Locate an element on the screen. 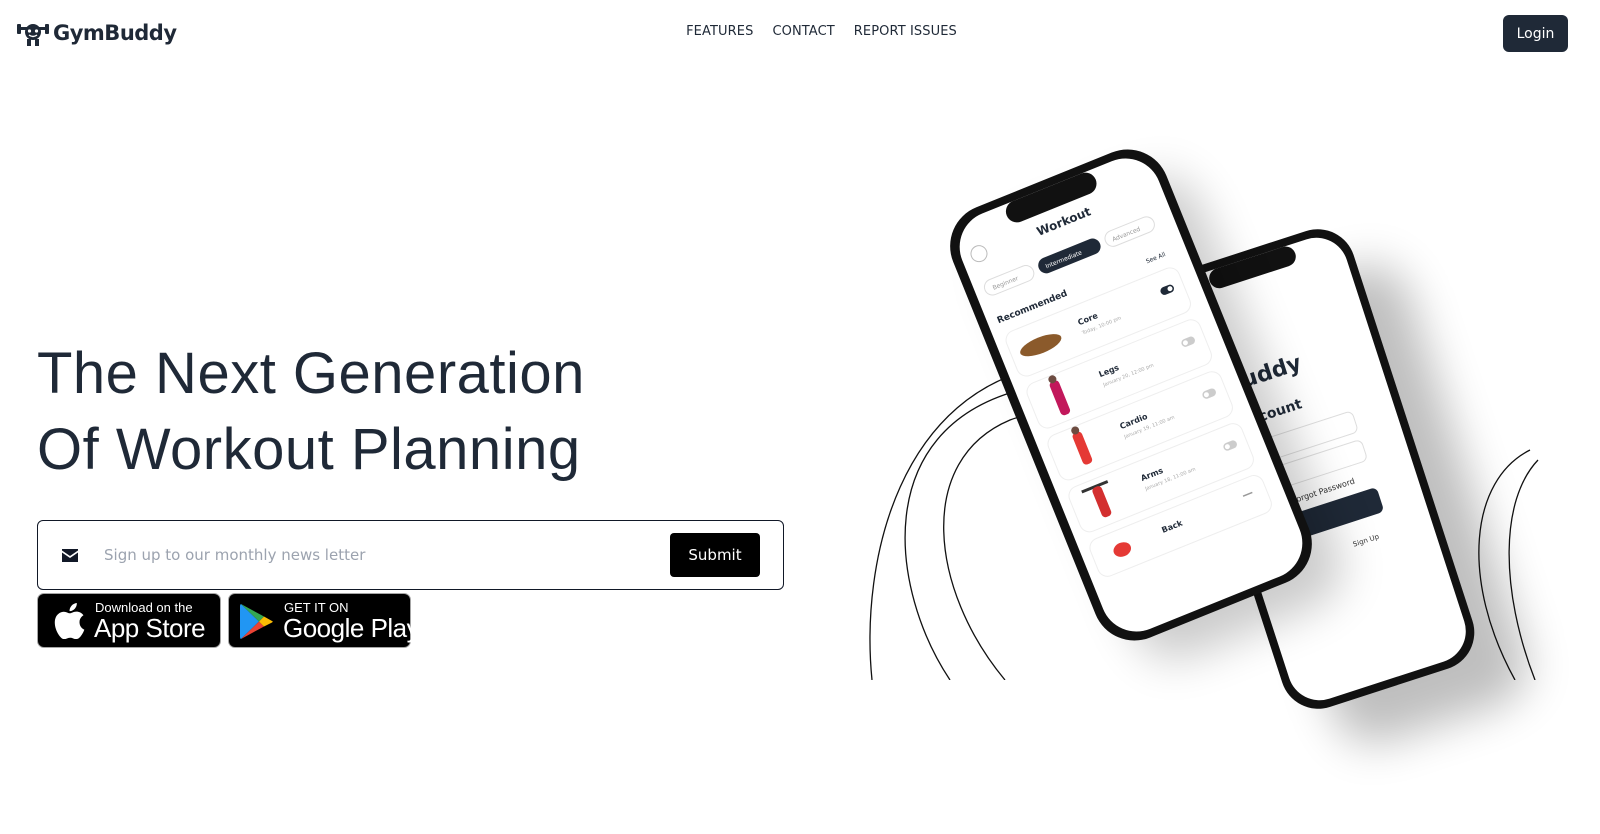 Image resolution: width=1600 pixels, height=834 pixels. google-play-big-text: Google Play is located at coordinates (351, 628).